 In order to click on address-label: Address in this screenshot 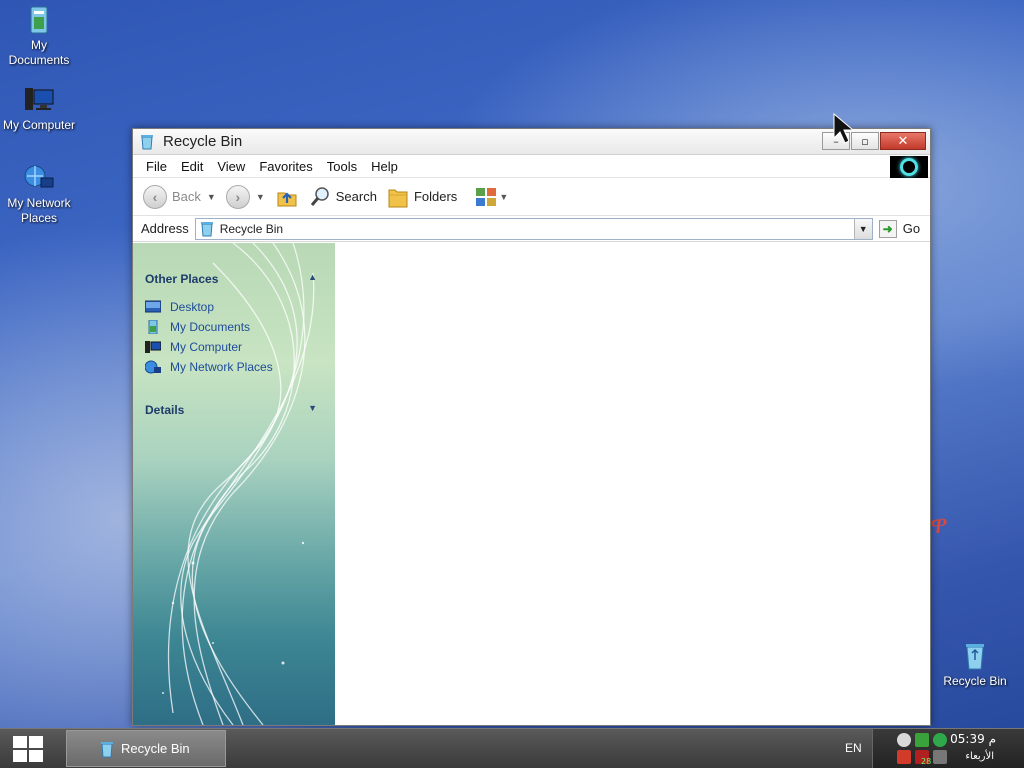, I will do `click(165, 228)`.